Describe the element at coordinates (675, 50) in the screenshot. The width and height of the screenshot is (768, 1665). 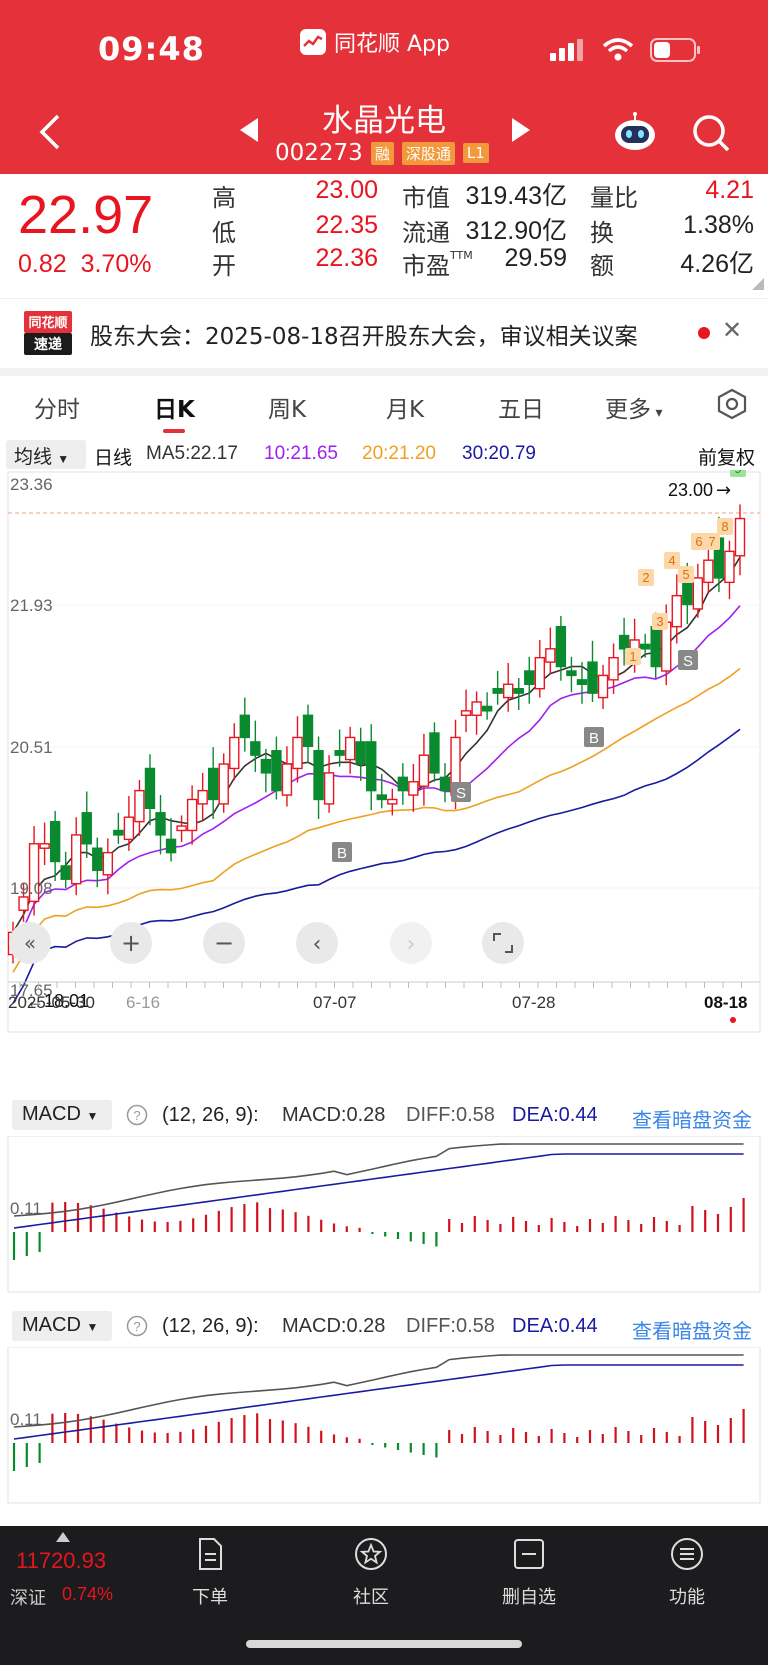
I see `battery-icon` at that location.